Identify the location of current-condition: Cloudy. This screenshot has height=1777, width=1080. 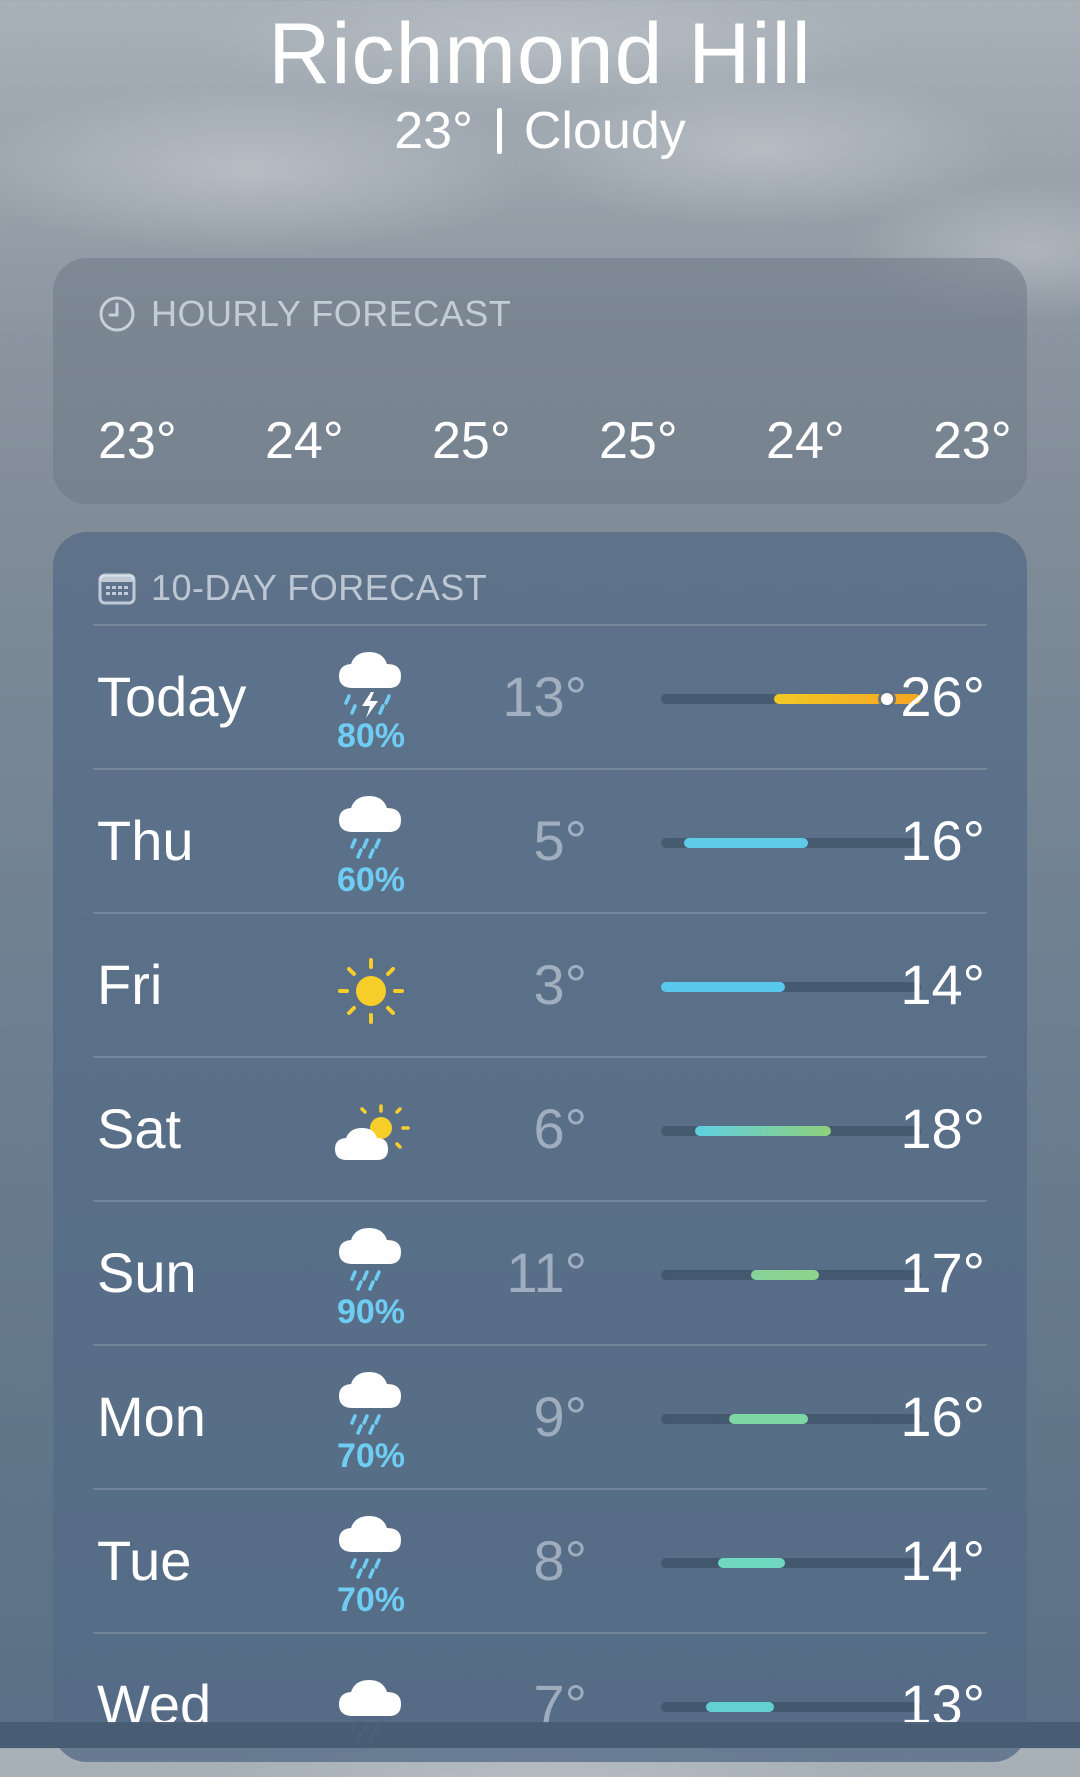
(604, 131).